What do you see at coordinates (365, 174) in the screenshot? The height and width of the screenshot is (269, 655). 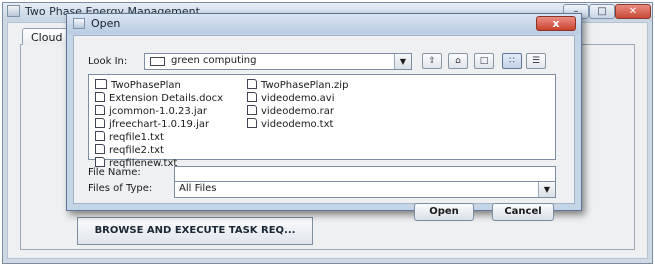 I see `file-name-field` at bounding box center [365, 174].